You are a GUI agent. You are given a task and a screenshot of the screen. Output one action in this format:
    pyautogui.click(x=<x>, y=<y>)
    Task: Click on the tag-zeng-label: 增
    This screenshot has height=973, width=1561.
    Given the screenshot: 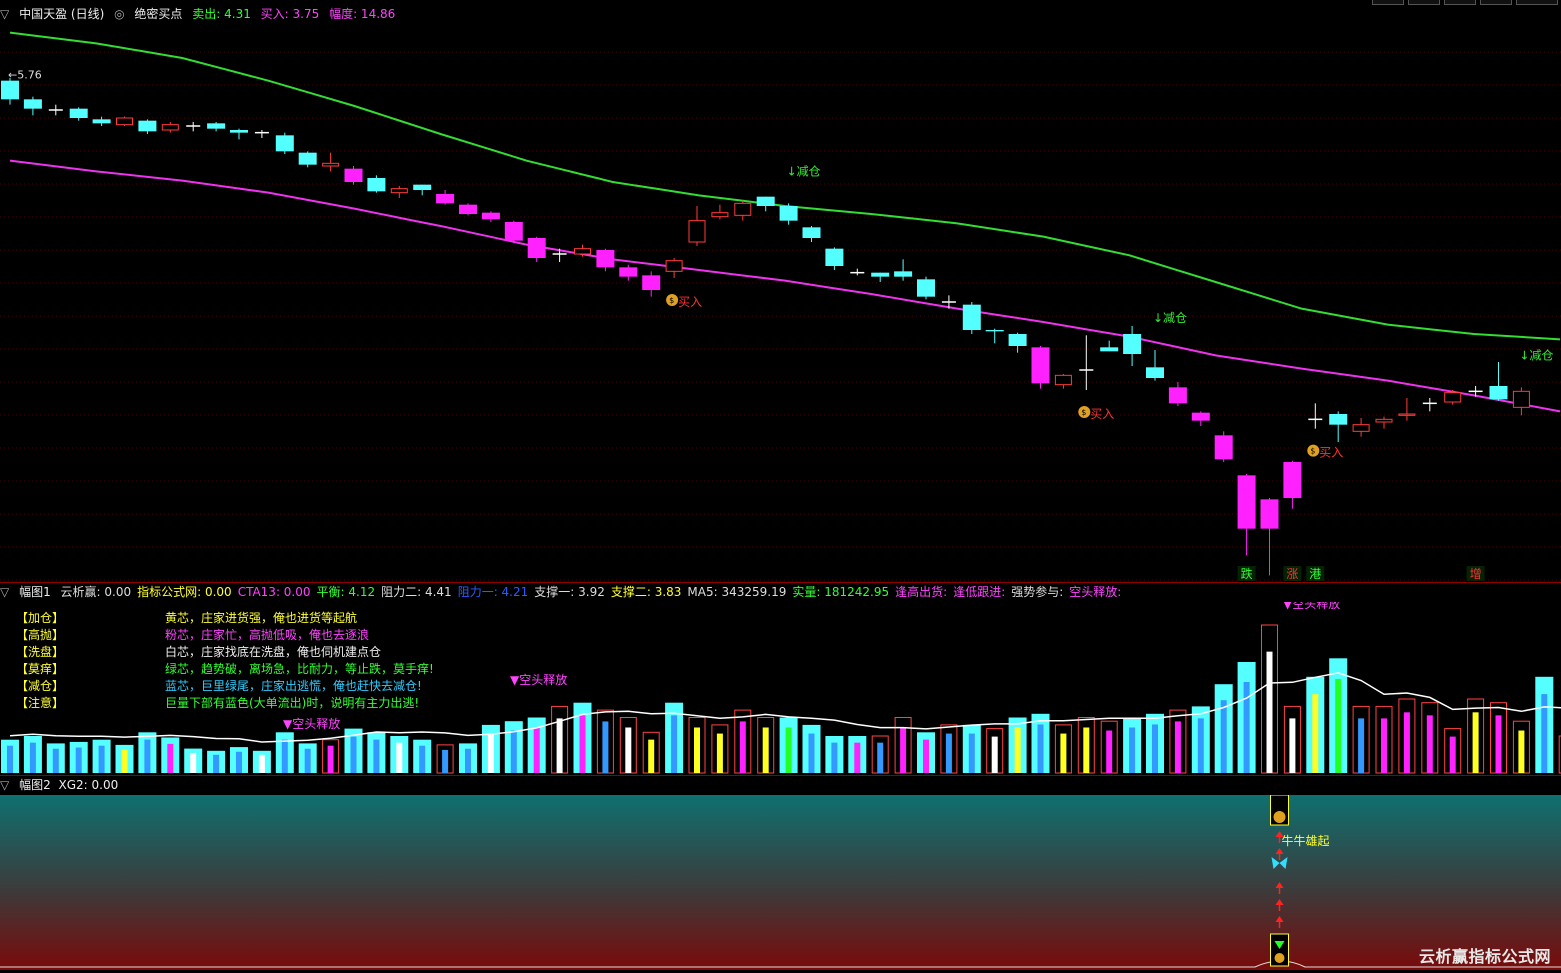 What is the action you would take?
    pyautogui.click(x=1476, y=574)
    